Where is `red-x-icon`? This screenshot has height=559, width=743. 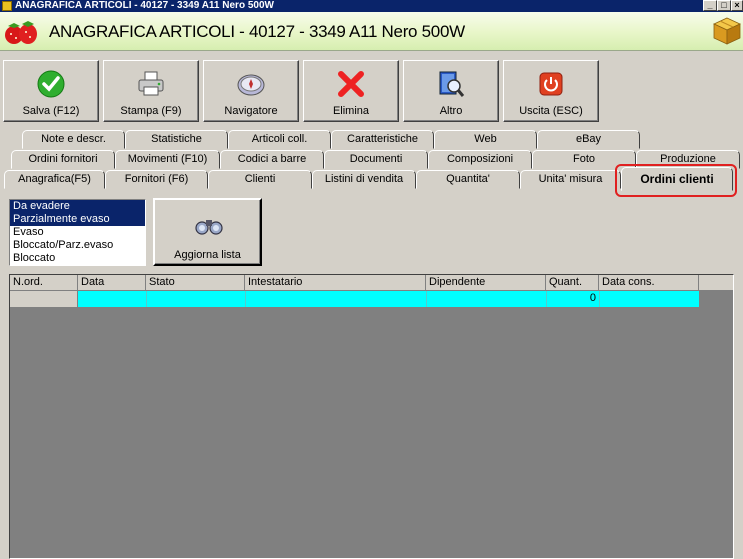 red-x-icon is located at coordinates (351, 84).